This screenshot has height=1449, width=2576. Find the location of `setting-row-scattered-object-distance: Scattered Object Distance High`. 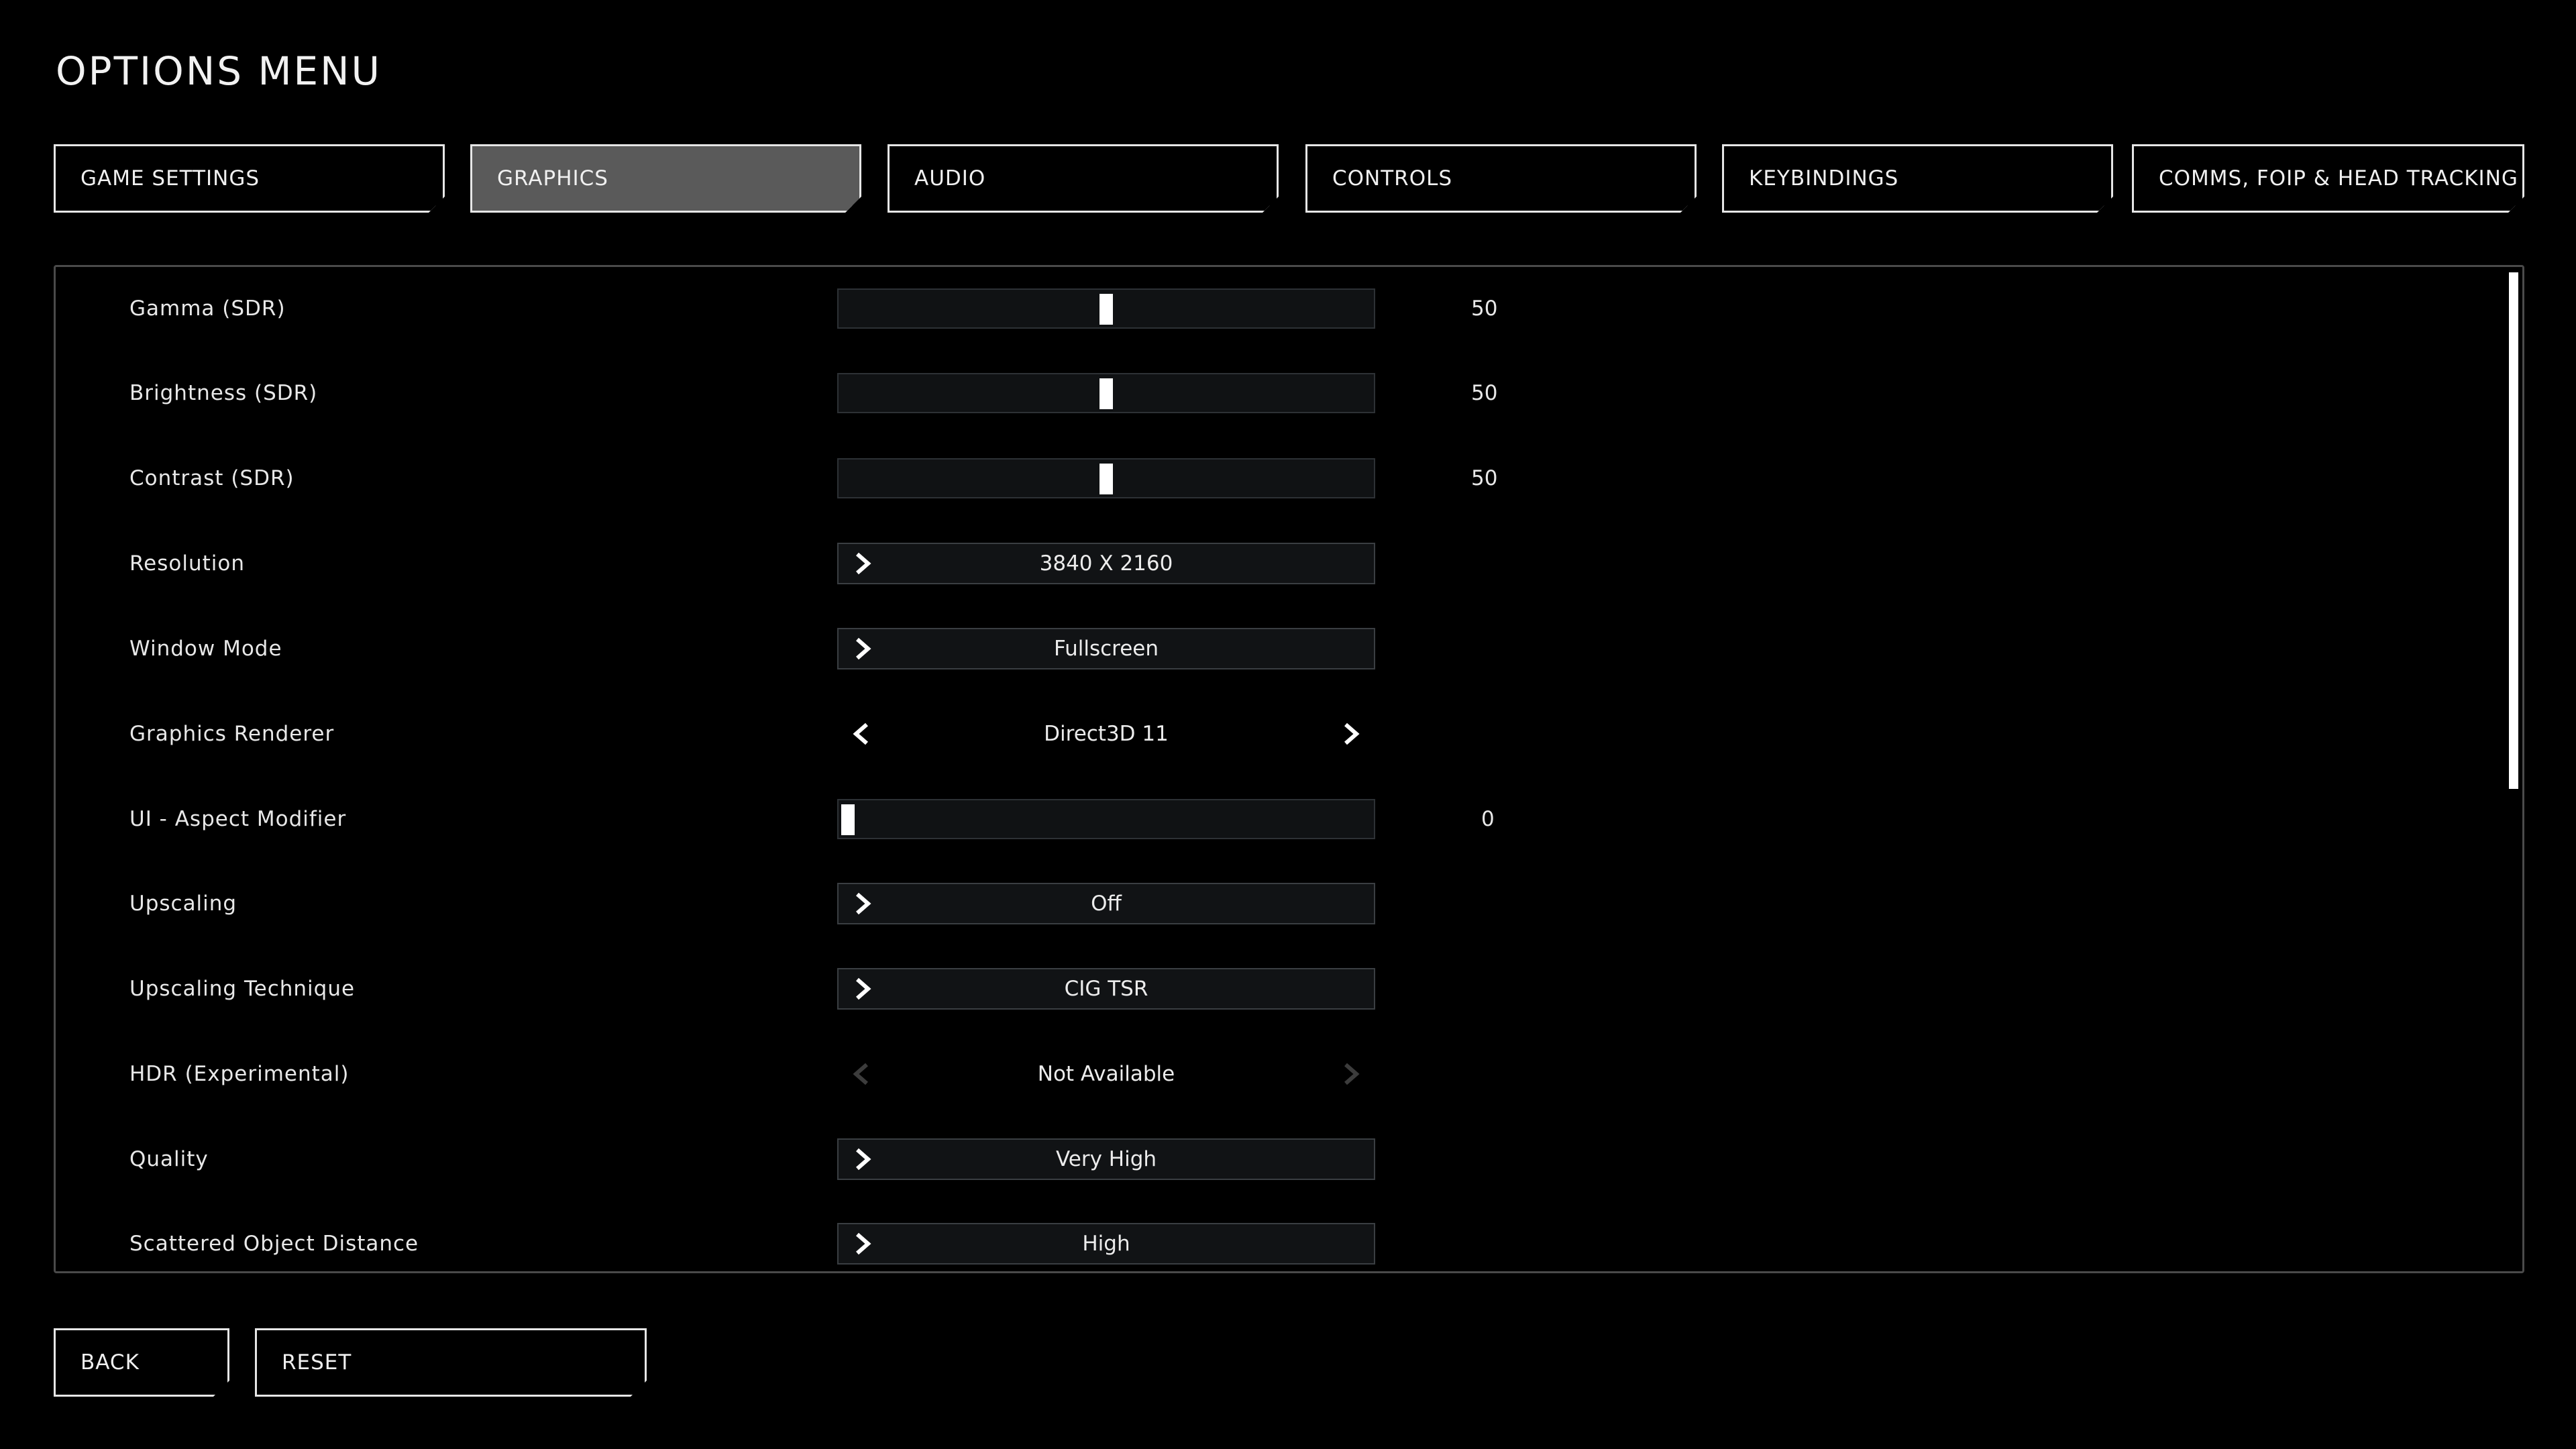

setting-row-scattered-object-distance: Scattered Object Distance High is located at coordinates (1289, 1244).